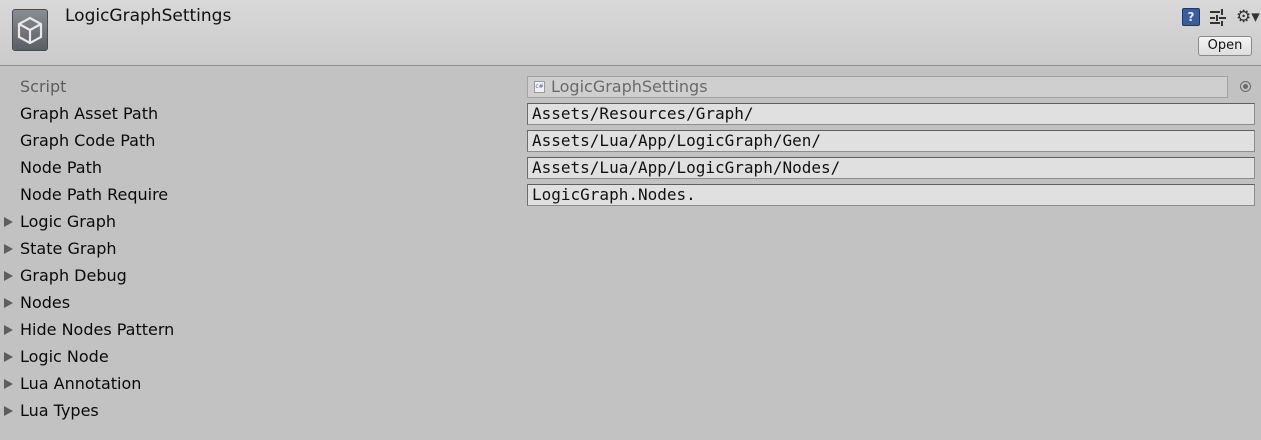 The image size is (1261, 440). I want to click on csharp-script-icon: c#, so click(539, 87).